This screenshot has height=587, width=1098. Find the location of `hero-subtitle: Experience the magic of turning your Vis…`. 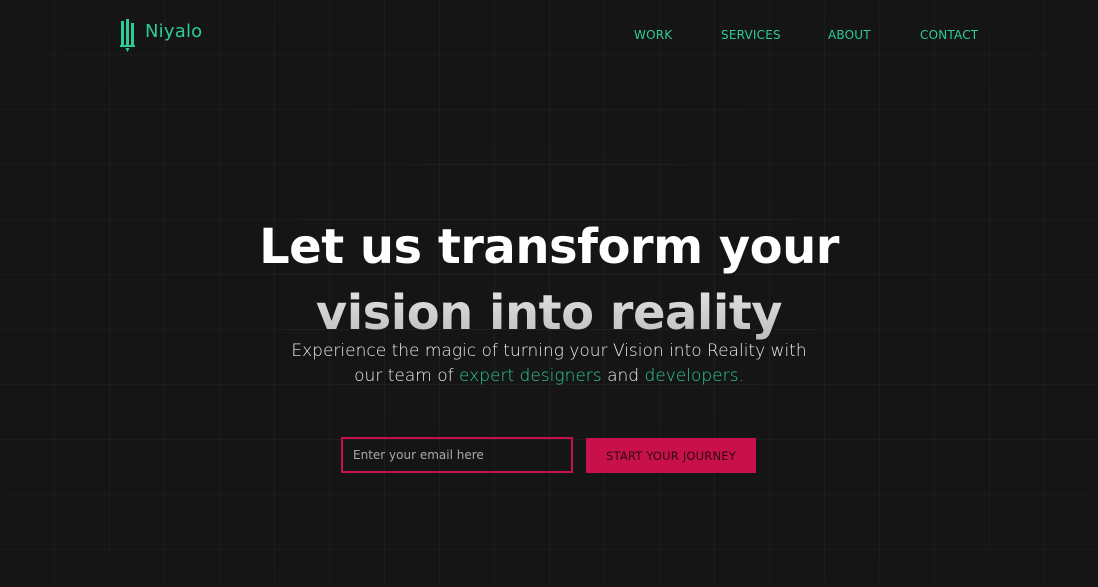

hero-subtitle: Experience the magic of turning your Vis… is located at coordinates (549, 364).